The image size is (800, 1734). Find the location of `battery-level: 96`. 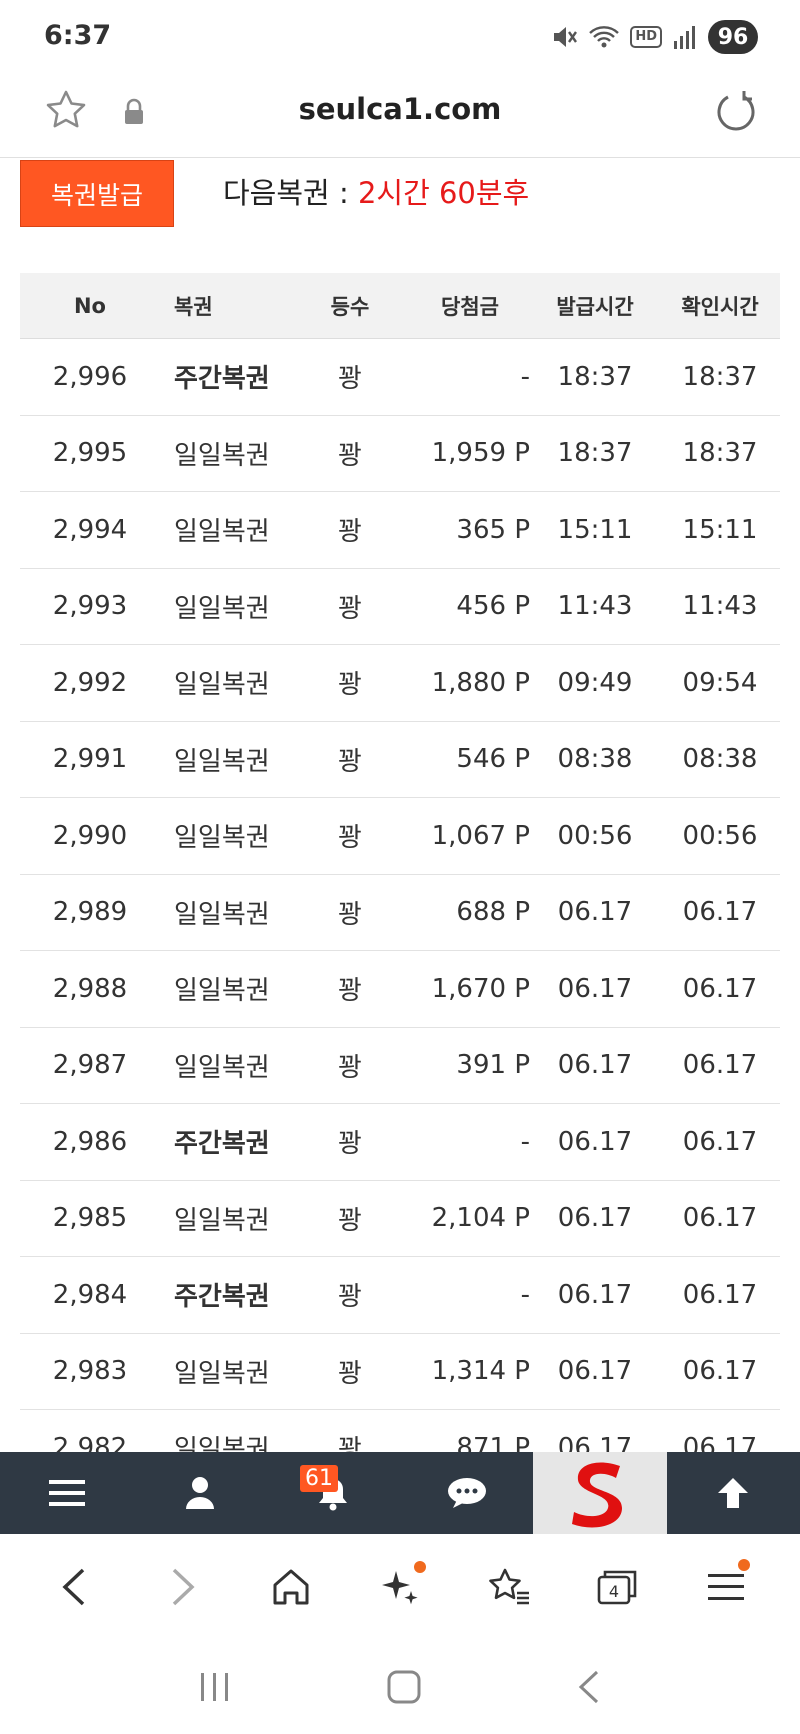

battery-level: 96 is located at coordinates (733, 37).